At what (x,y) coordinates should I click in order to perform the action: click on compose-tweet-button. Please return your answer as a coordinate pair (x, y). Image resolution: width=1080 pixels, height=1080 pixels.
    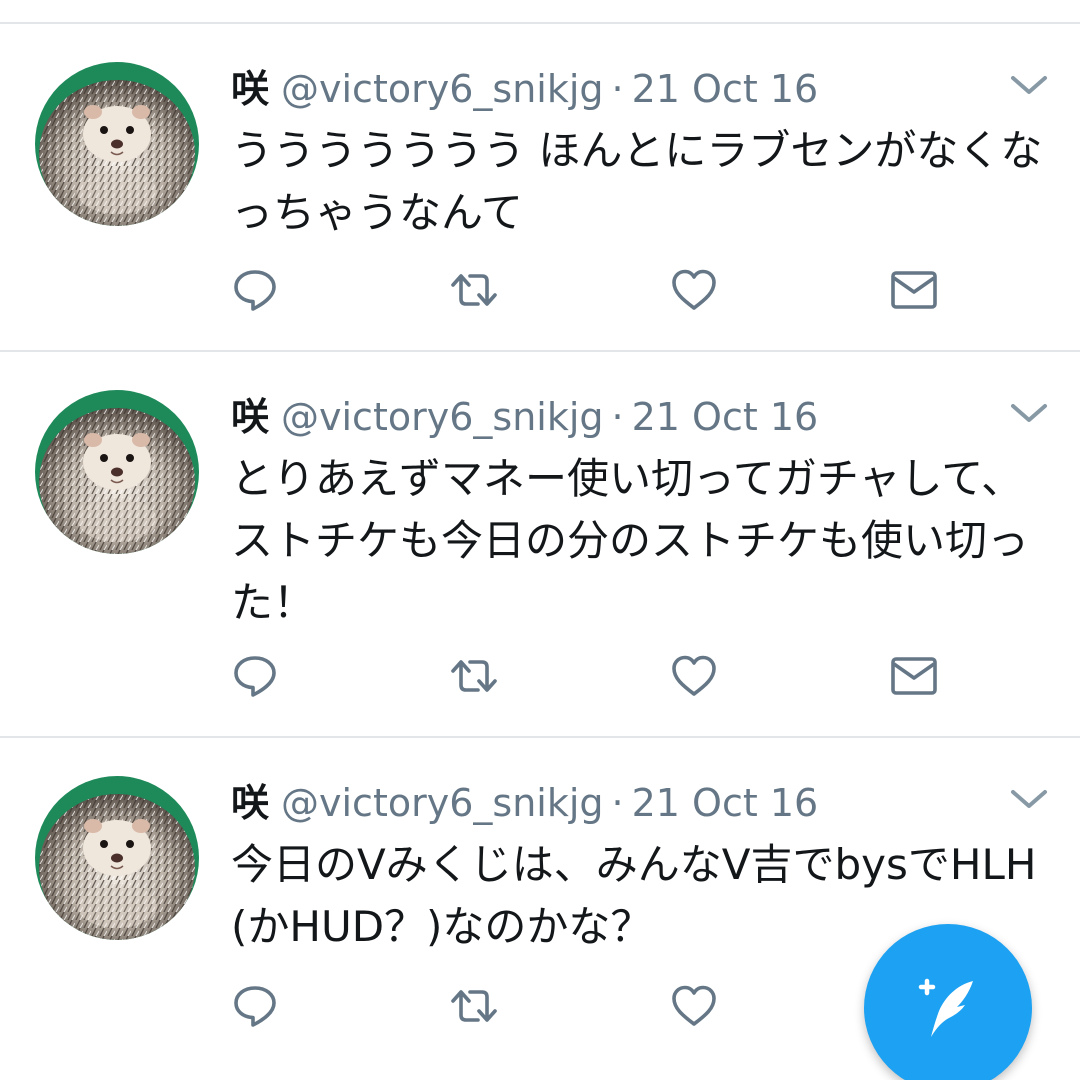
    Looking at the image, I should click on (948, 1002).